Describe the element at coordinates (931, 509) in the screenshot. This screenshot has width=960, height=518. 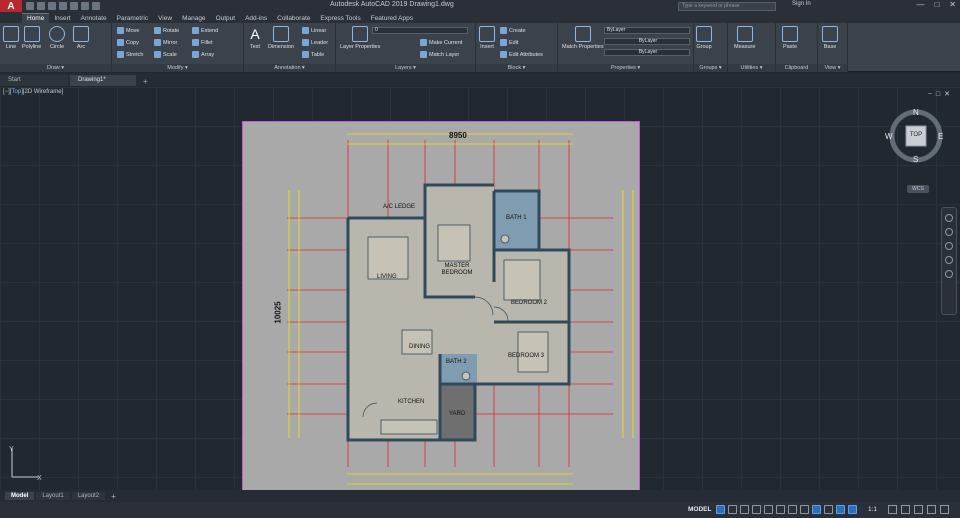
I see `isolate-objects-icon` at that location.